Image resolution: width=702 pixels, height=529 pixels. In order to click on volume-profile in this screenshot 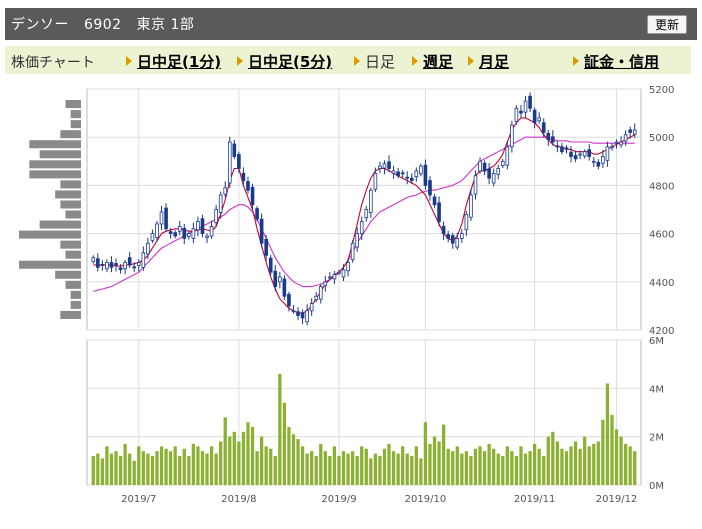, I will do `click(50, 209)`.